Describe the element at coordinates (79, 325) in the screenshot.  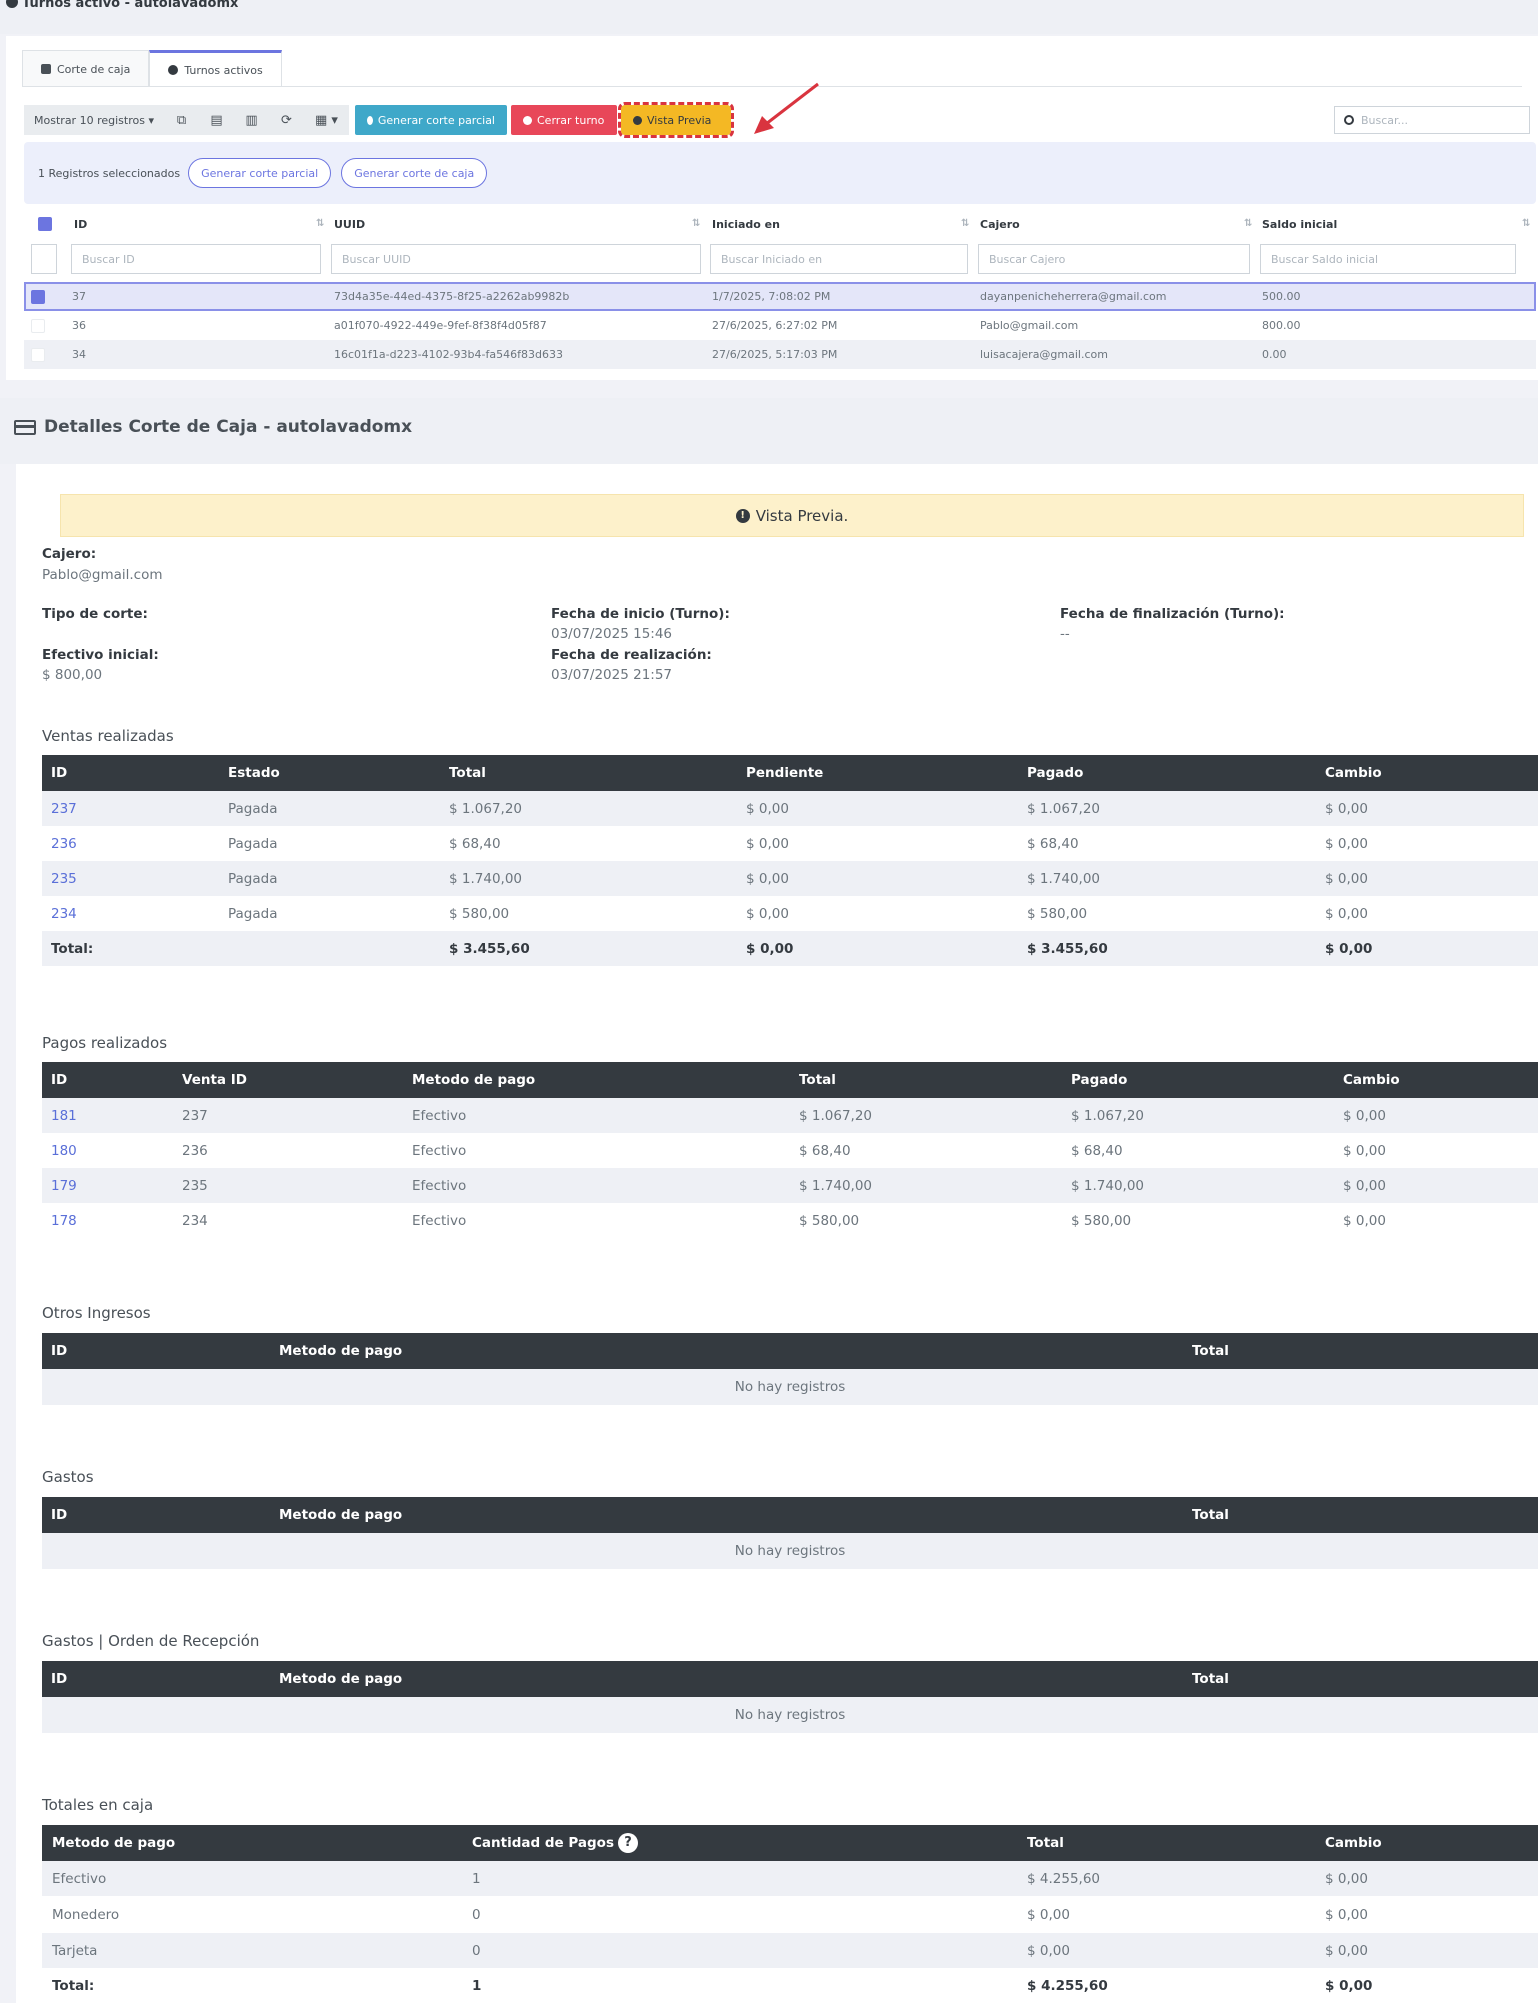
I see `row-id: 36` at that location.